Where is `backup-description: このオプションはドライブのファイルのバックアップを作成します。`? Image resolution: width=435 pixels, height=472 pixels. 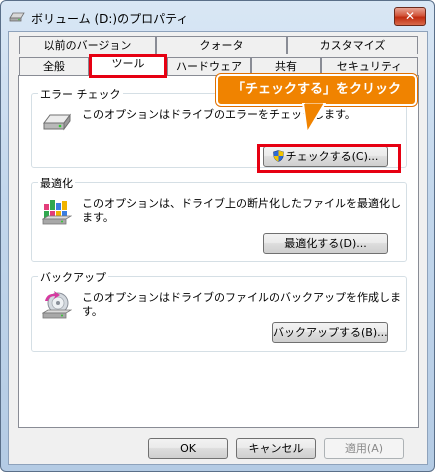
backup-description: このオプションはドライブのファイルのバックアップを作成します。 is located at coordinates (241, 304).